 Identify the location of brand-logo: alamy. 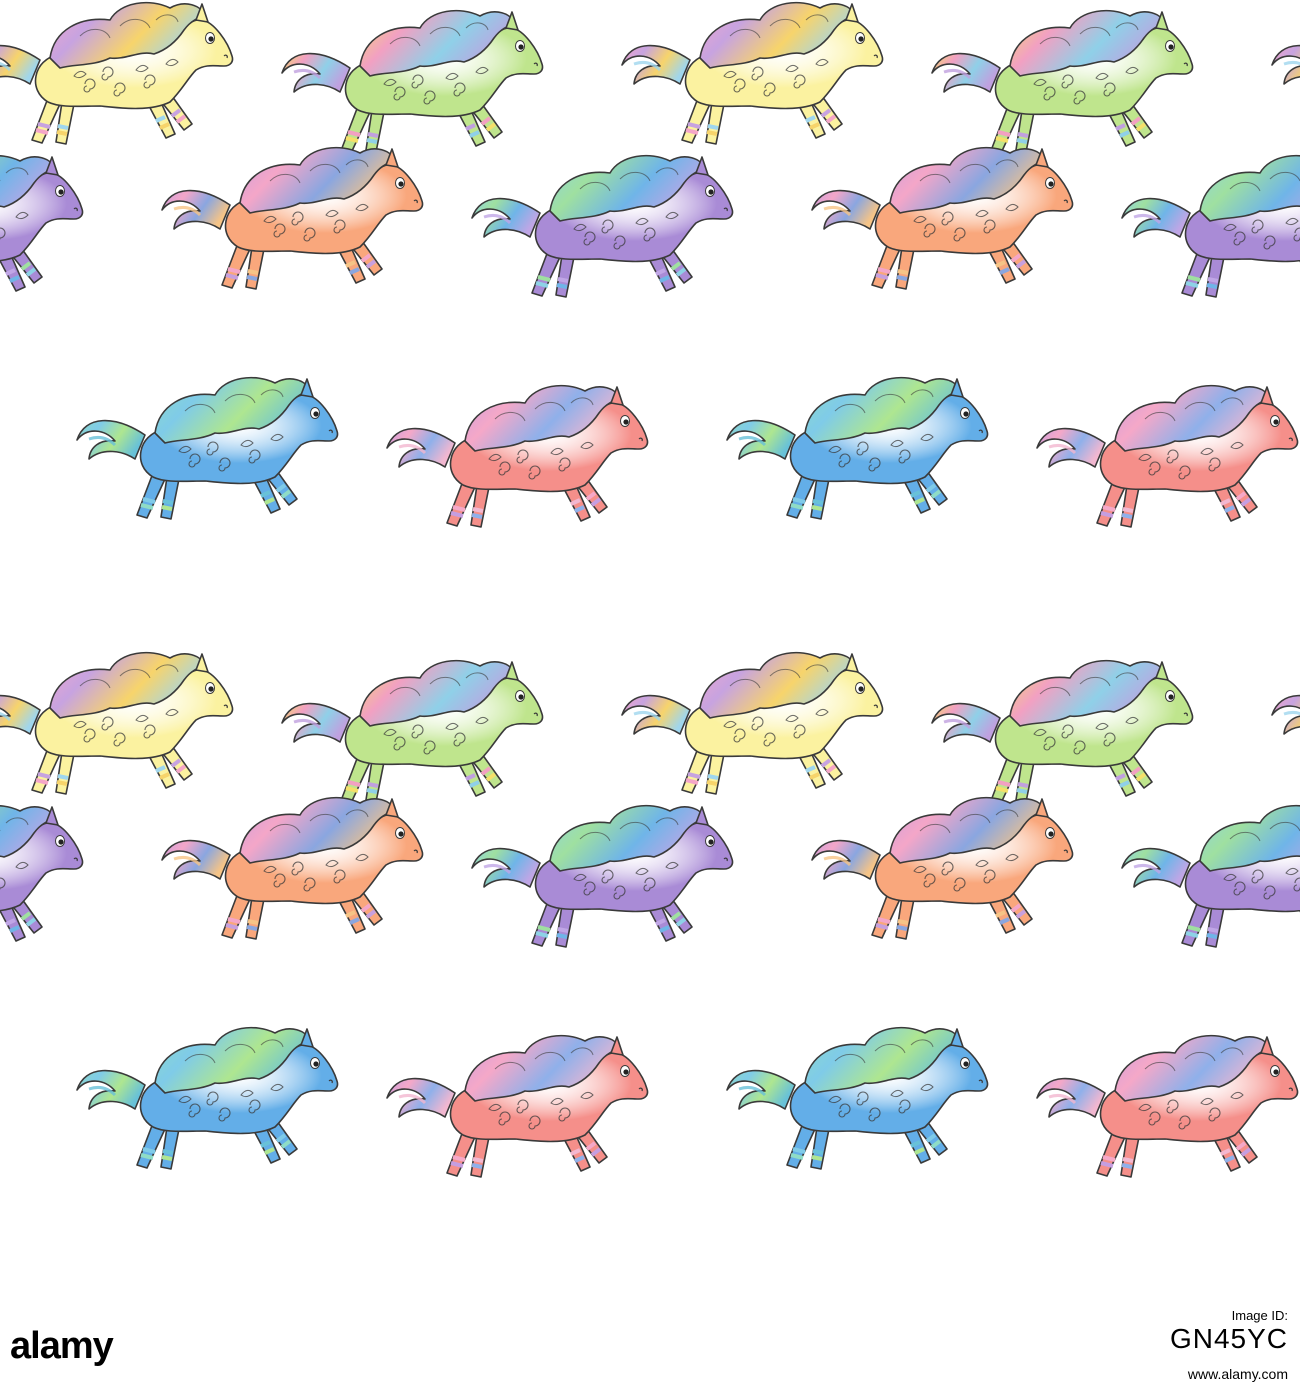
(62, 1346).